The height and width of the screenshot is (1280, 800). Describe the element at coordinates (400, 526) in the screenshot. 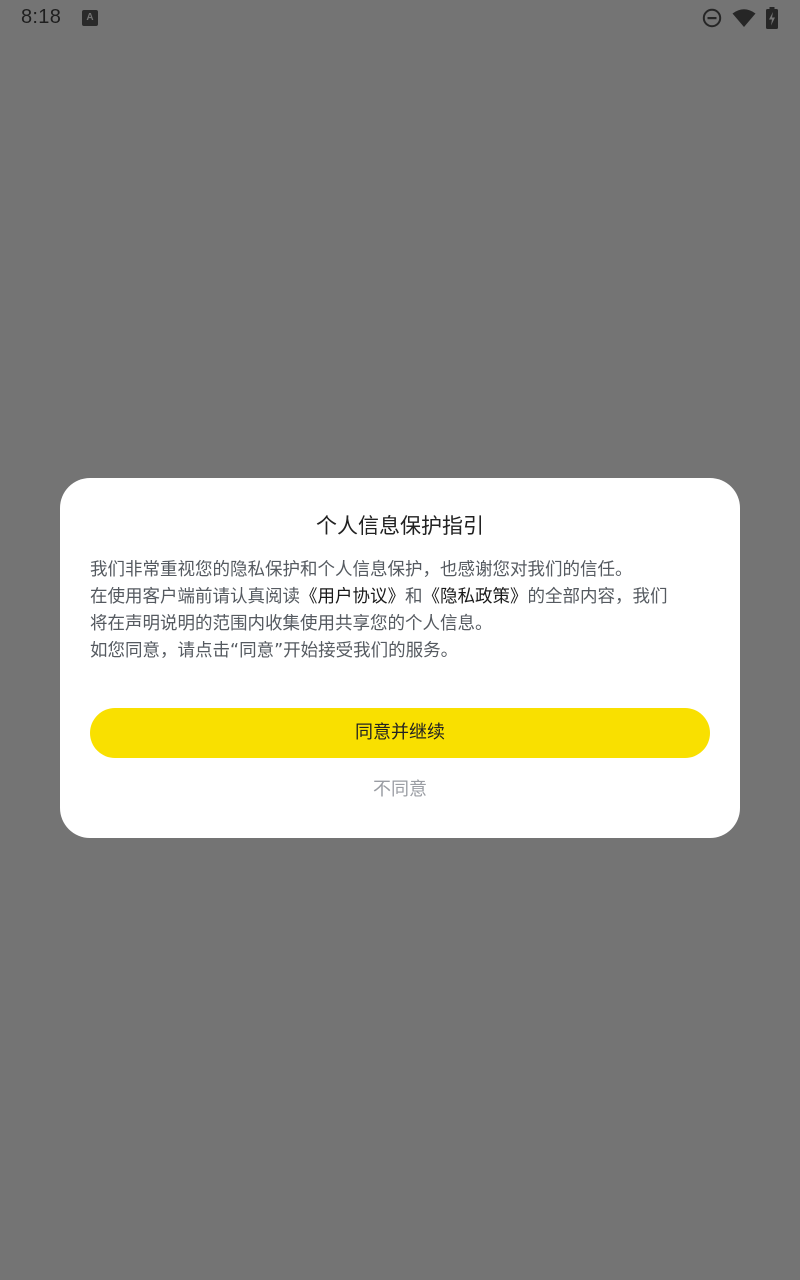

I see `dialog-title: 个人信息保护指引` at that location.